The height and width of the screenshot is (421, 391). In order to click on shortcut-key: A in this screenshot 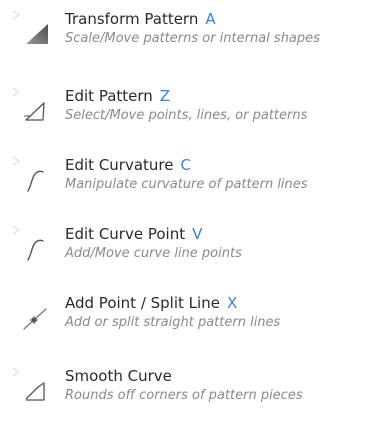, I will do `click(210, 19)`.